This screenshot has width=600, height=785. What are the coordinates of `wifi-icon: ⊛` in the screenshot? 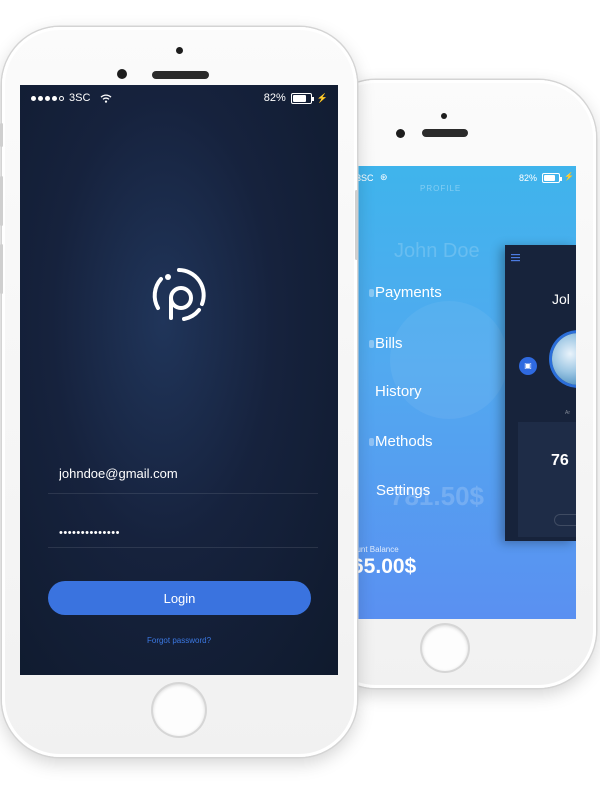 It's located at (384, 177).